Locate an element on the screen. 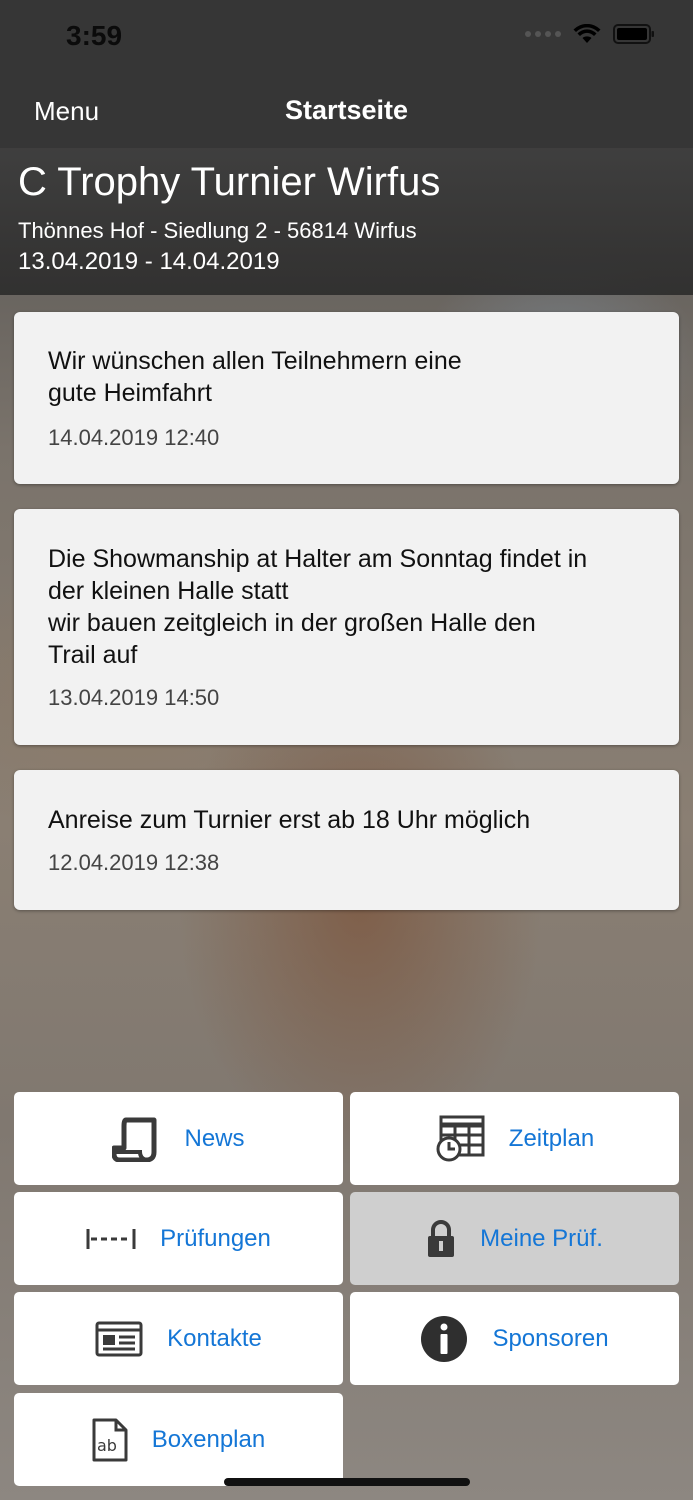  tile-pruefungen: Prüfungen is located at coordinates (178, 1238).